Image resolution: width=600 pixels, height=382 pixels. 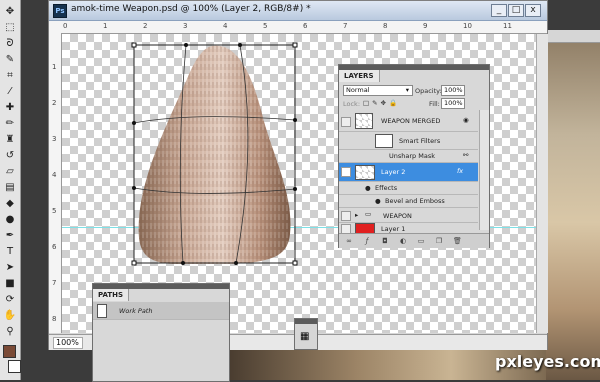 What do you see at coordinates (460, 171) in the screenshot?
I see `fx-icon: fx` at bounding box center [460, 171].